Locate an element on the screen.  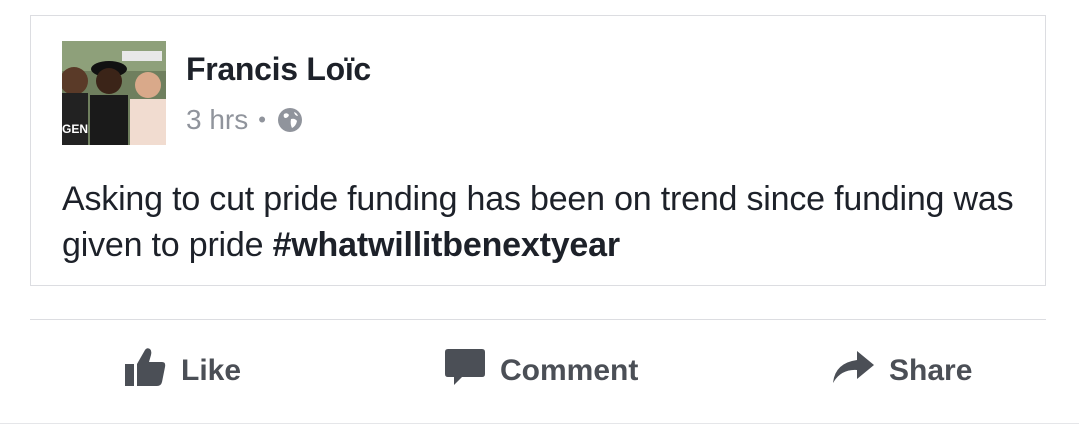
bottom-divider is located at coordinates (539, 423).